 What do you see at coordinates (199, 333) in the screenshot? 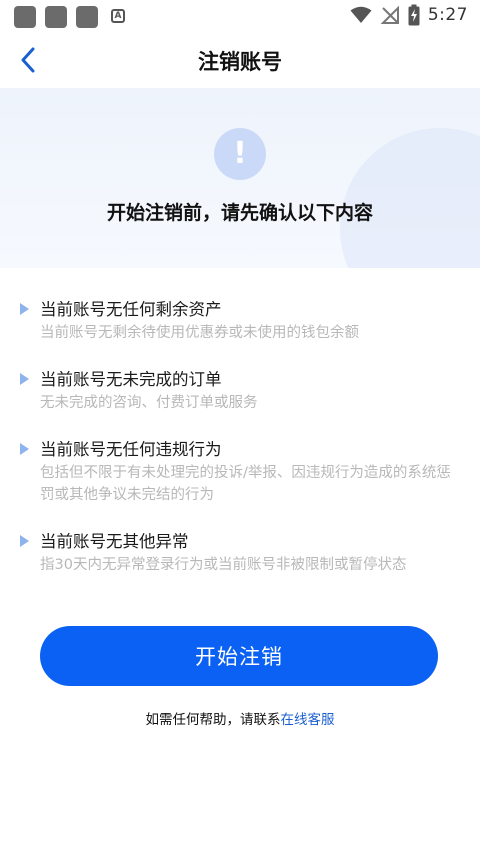
I see `condition-desc: 当前账号无剩余待使用优惠券或未使用的钱包余额` at bounding box center [199, 333].